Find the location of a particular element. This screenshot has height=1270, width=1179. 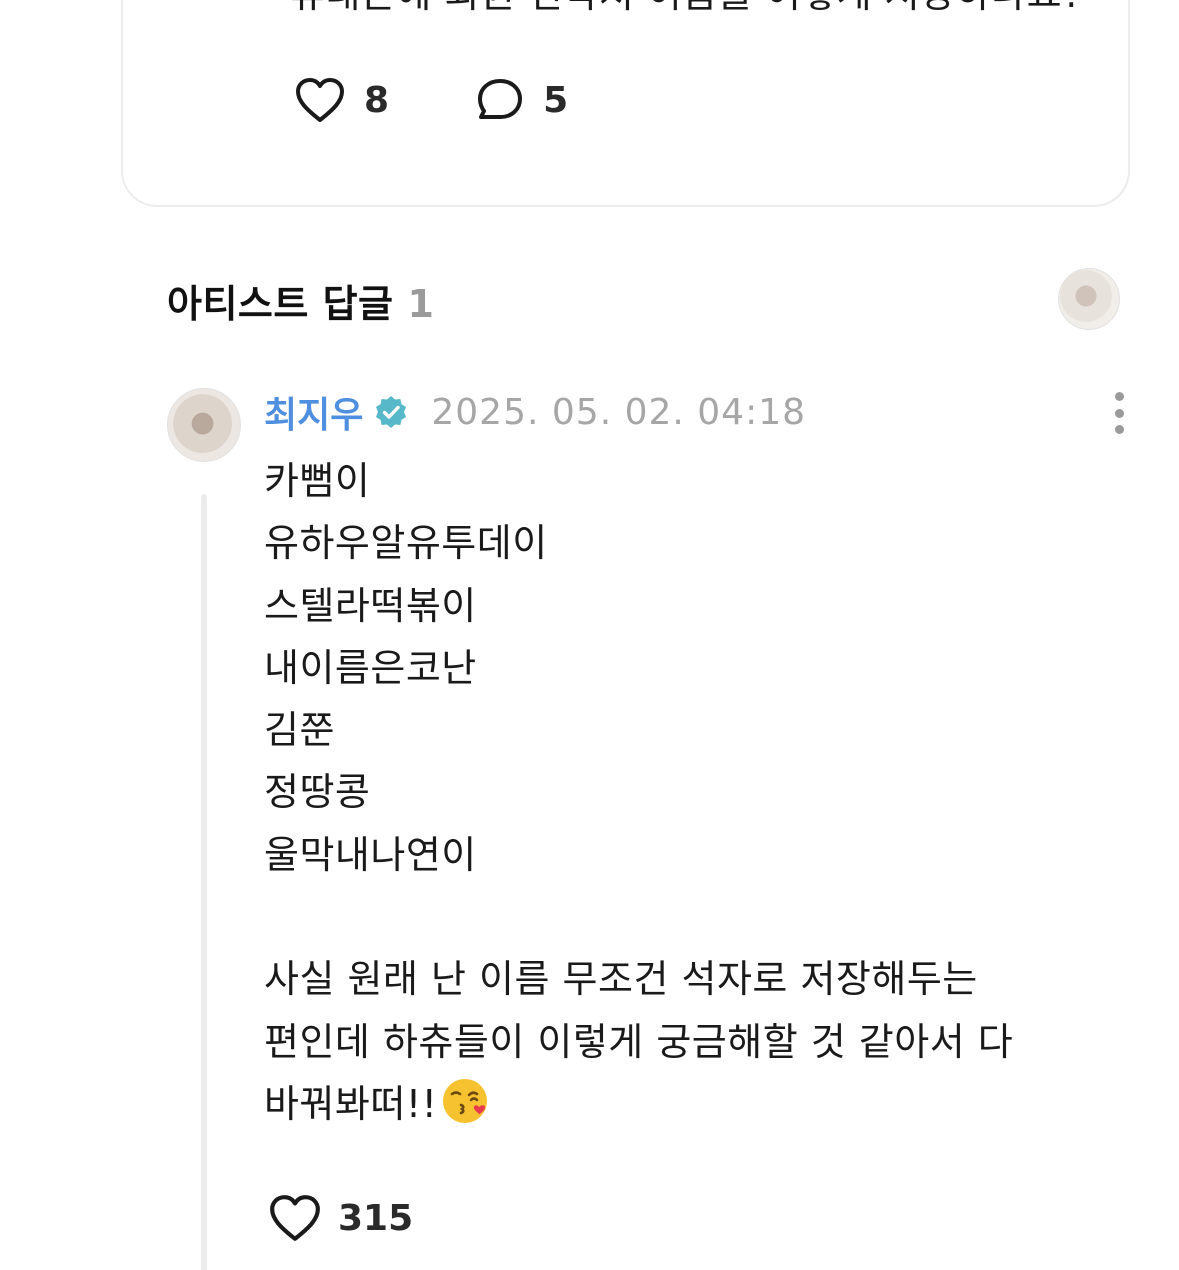

comment-last-line: 바꿔봐떠!! is located at coordinates (704, 1104).